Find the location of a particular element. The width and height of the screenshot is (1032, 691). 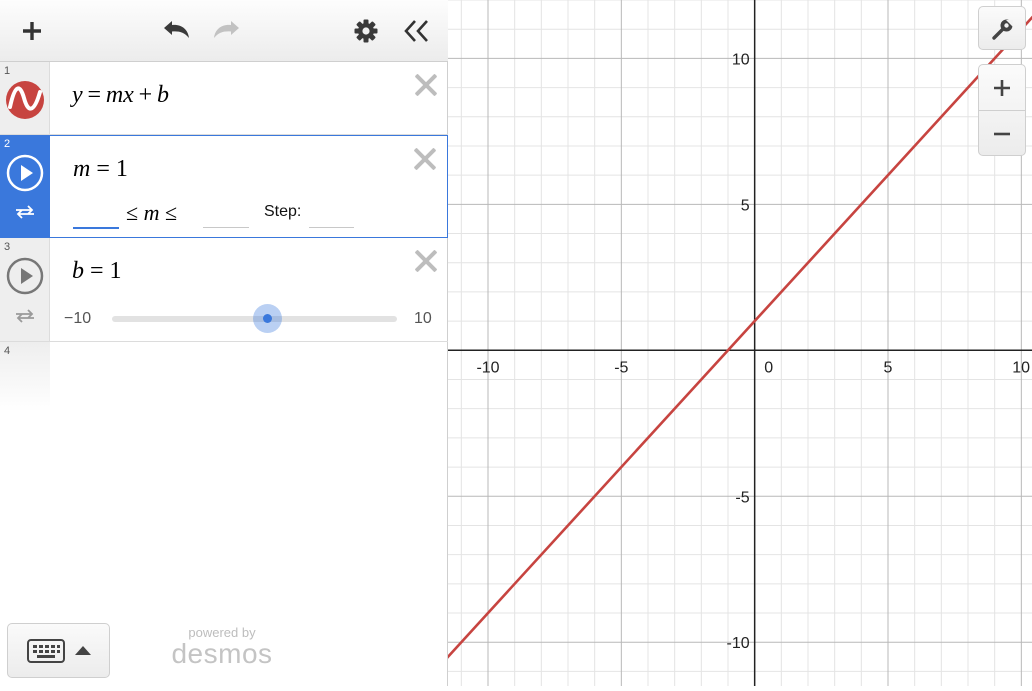

expression-gutter: 1 is located at coordinates (25, 98).